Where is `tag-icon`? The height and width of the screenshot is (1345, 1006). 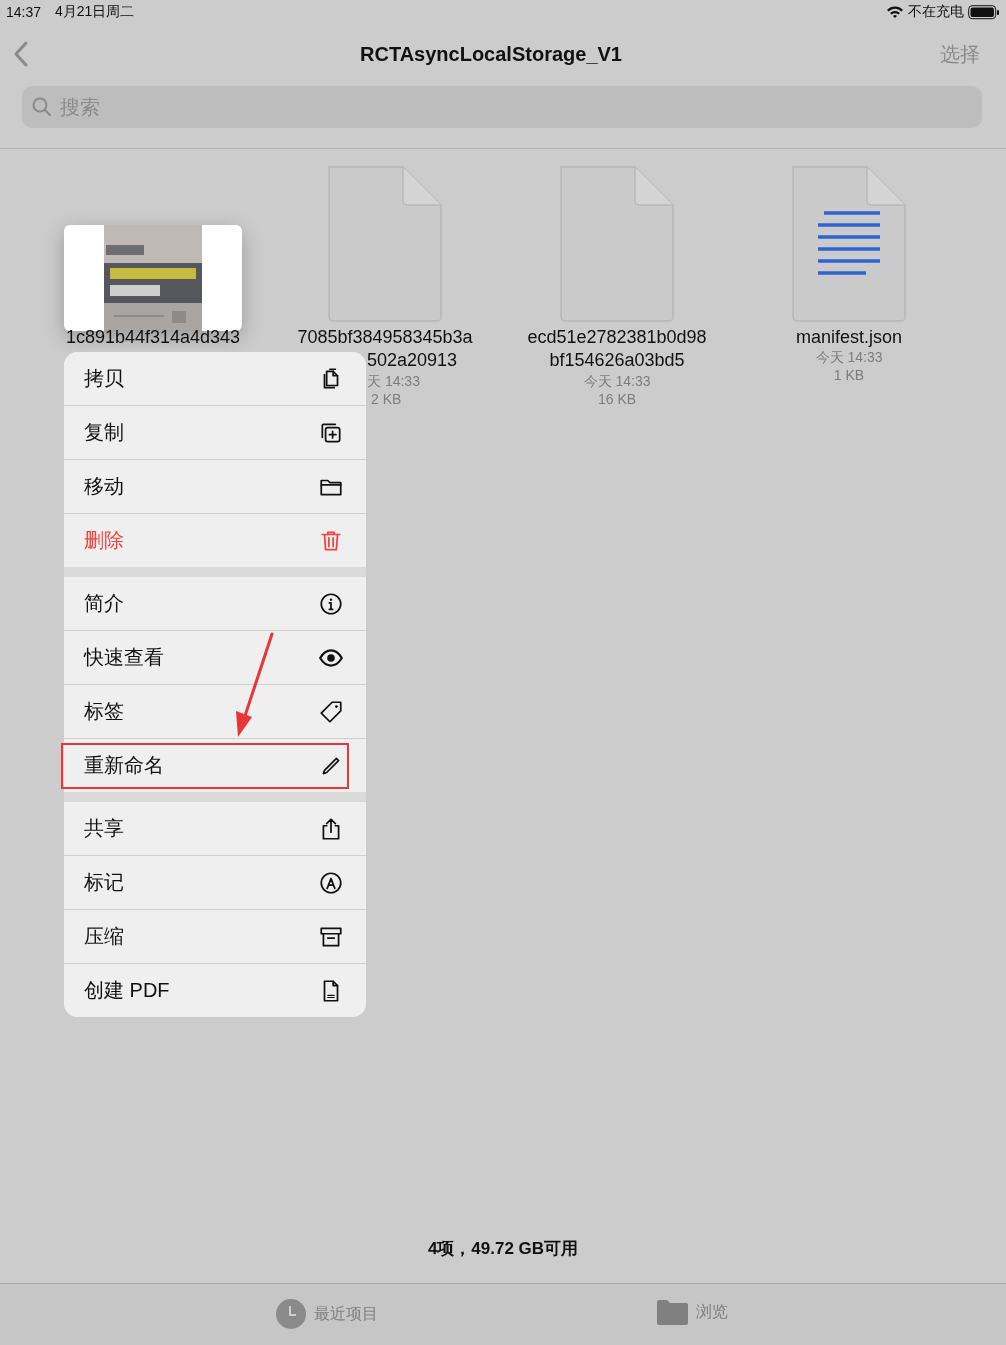
tag-icon is located at coordinates (331, 711).